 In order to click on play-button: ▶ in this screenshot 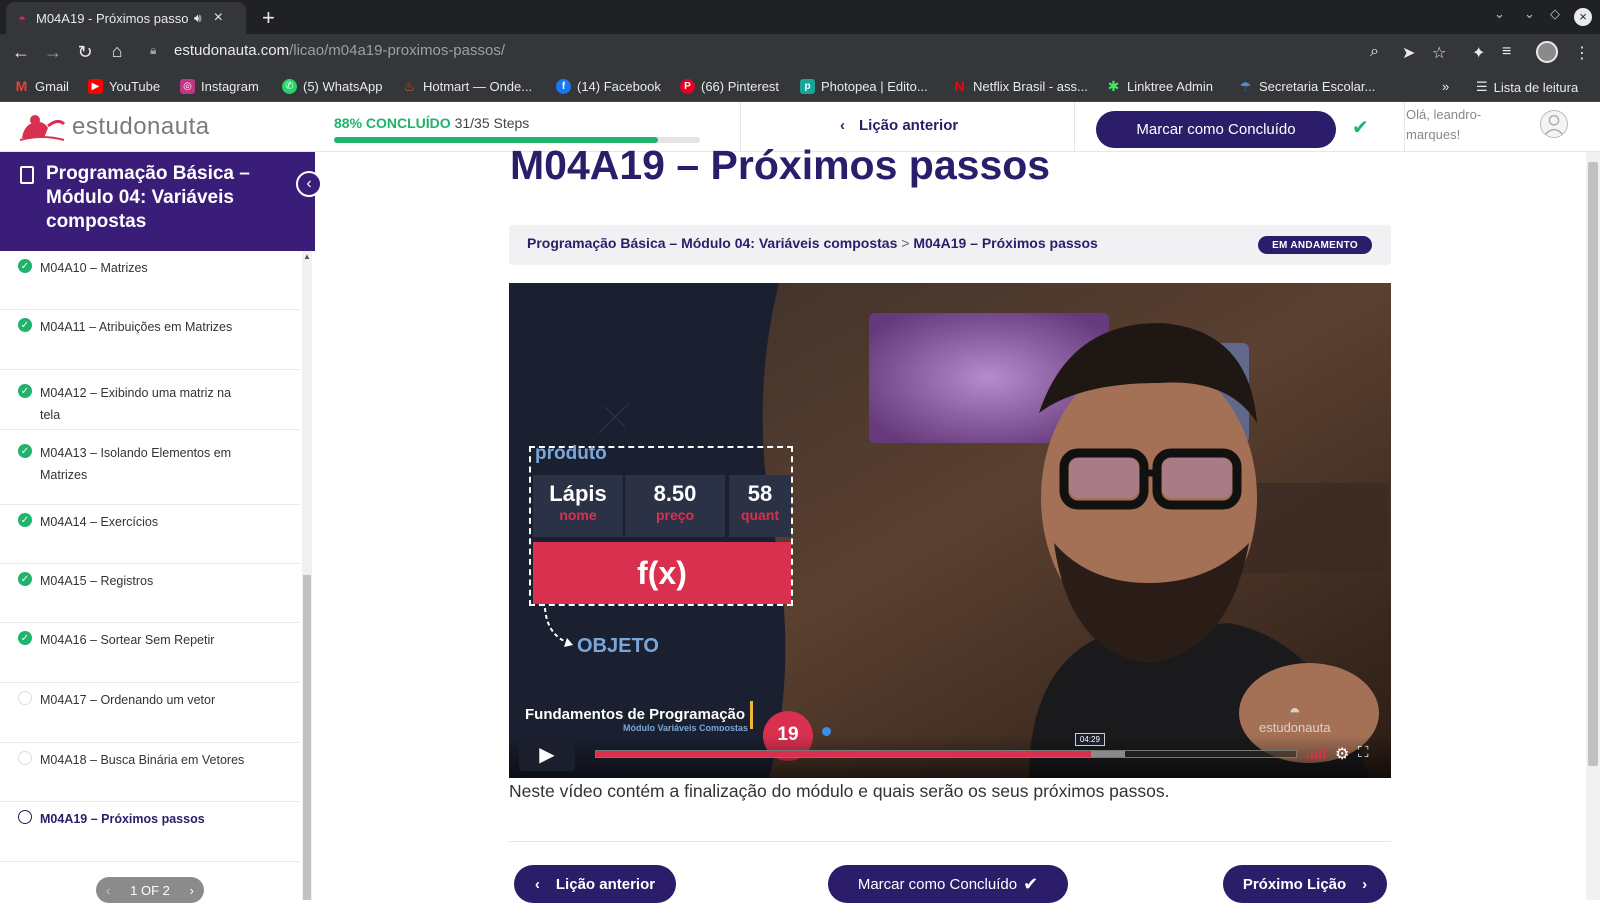, I will do `click(547, 754)`.